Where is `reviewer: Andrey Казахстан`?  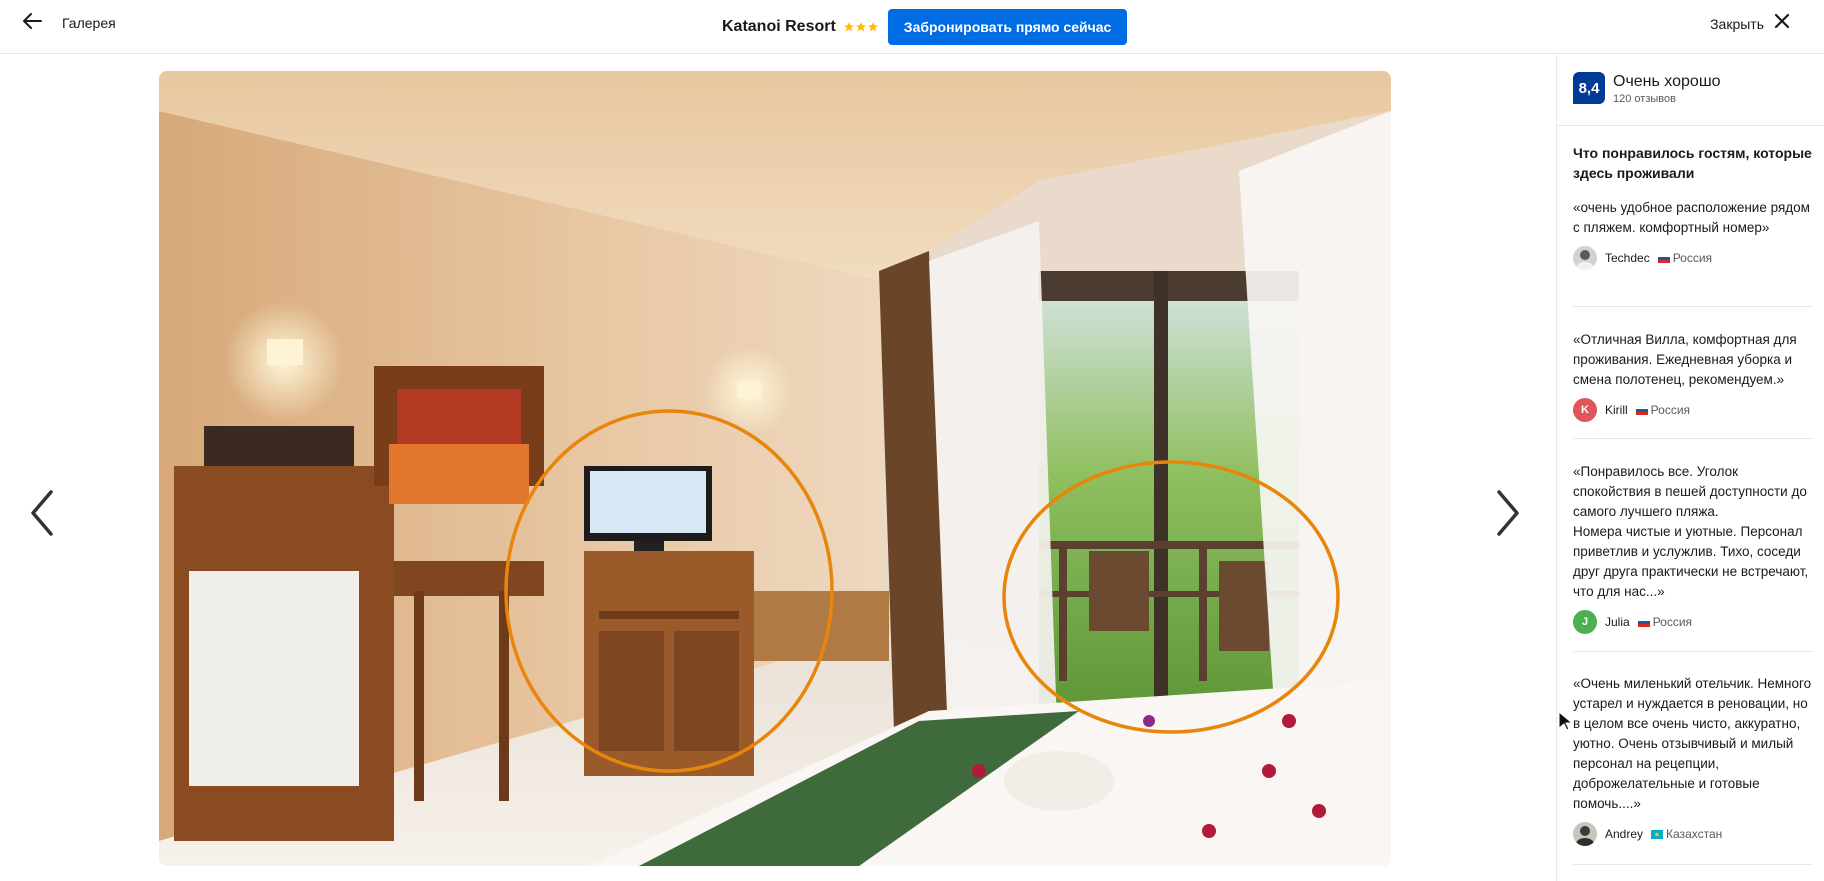 reviewer: Andrey Казахстан is located at coordinates (1693, 834).